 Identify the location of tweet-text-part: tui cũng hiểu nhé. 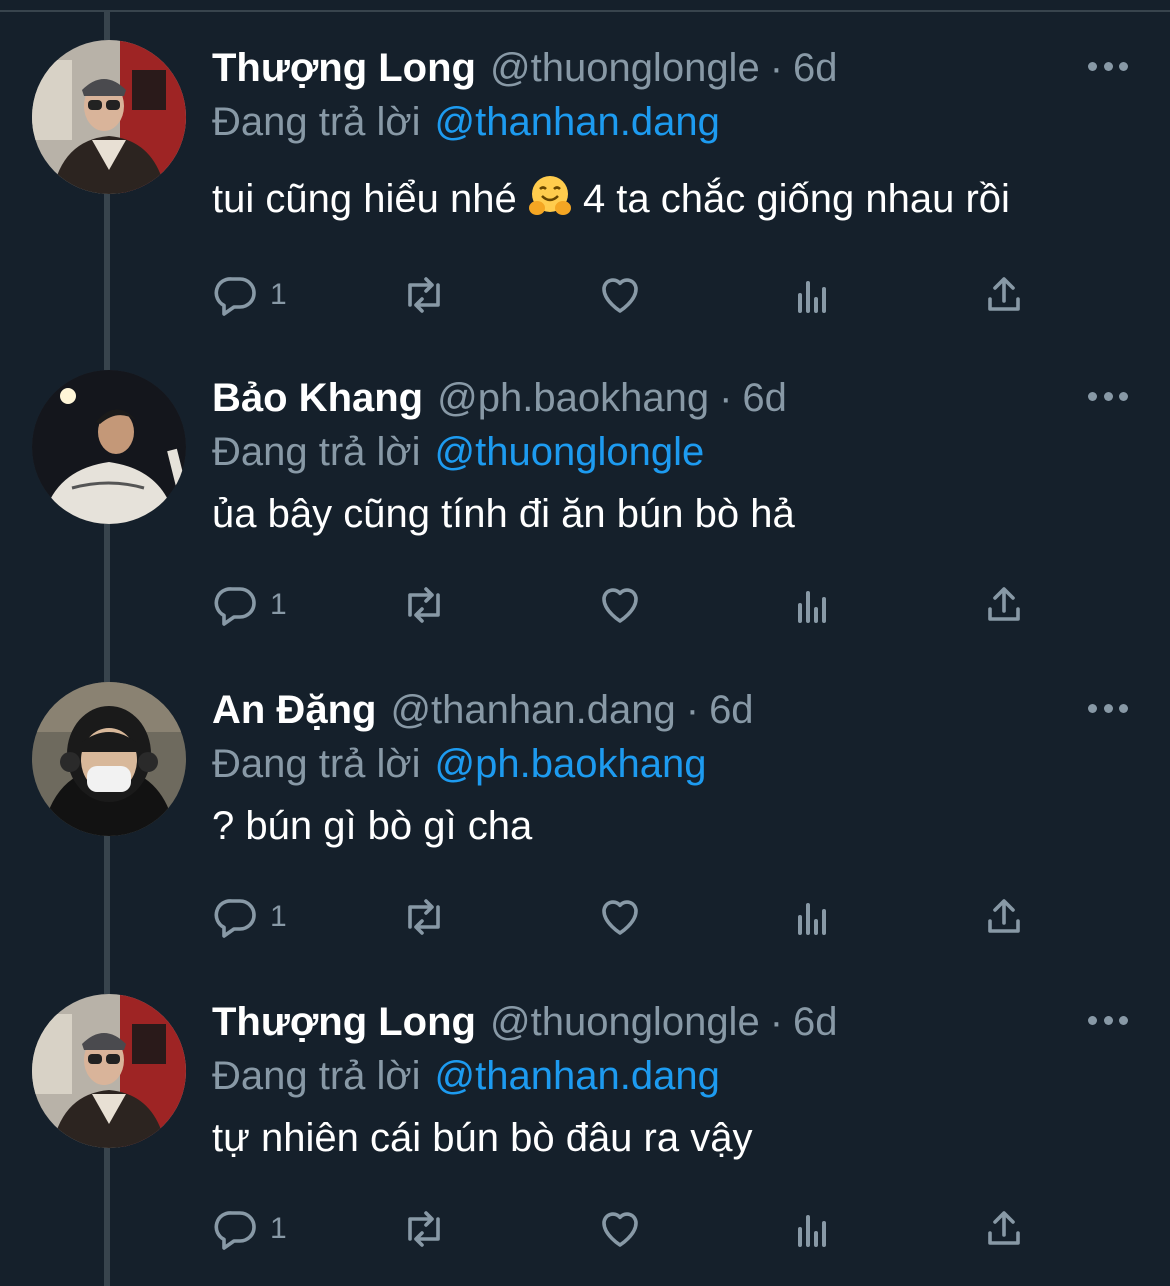
(364, 199).